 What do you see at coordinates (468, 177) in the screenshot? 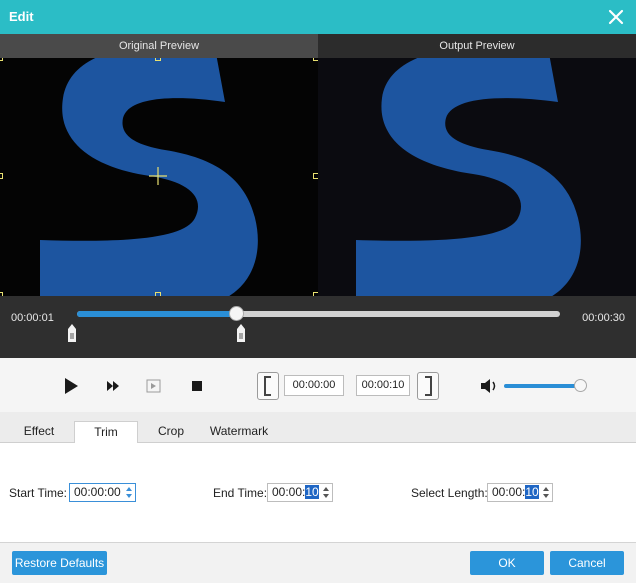
I see `logo-s-image` at bounding box center [468, 177].